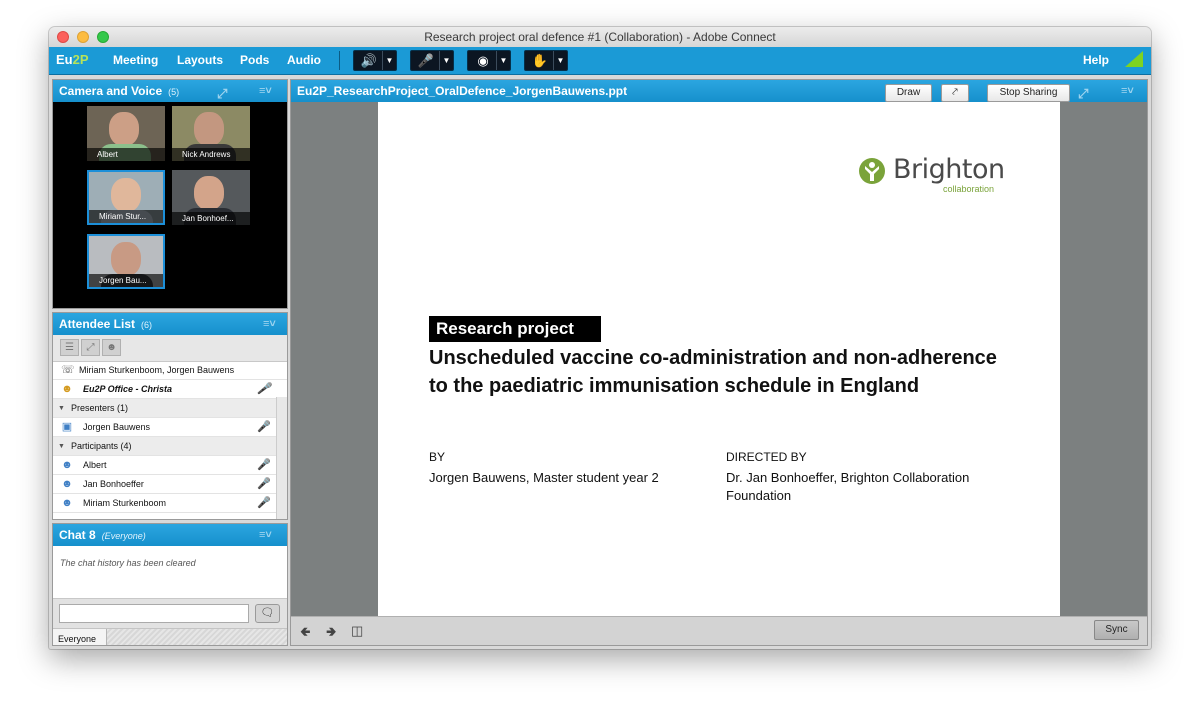  Describe the element at coordinates (267, 613) in the screenshot. I see `send-message-button: 🗨` at that location.